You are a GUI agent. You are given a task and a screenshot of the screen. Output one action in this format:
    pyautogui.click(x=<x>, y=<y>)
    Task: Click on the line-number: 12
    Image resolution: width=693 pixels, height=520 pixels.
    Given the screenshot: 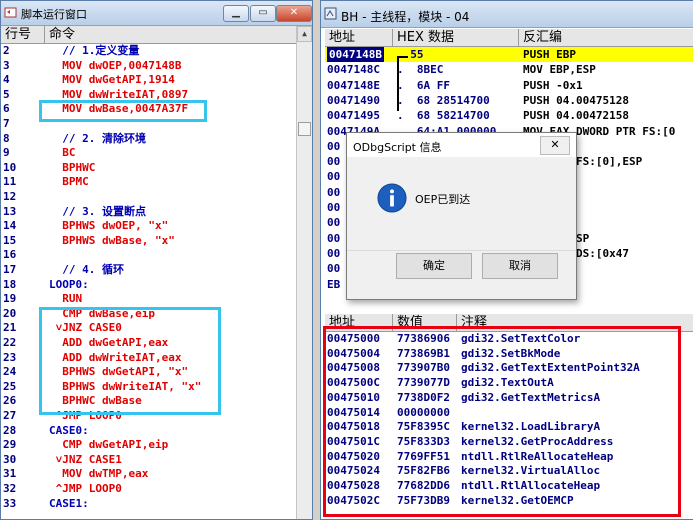 What is the action you would take?
    pyautogui.click(x=10, y=196)
    